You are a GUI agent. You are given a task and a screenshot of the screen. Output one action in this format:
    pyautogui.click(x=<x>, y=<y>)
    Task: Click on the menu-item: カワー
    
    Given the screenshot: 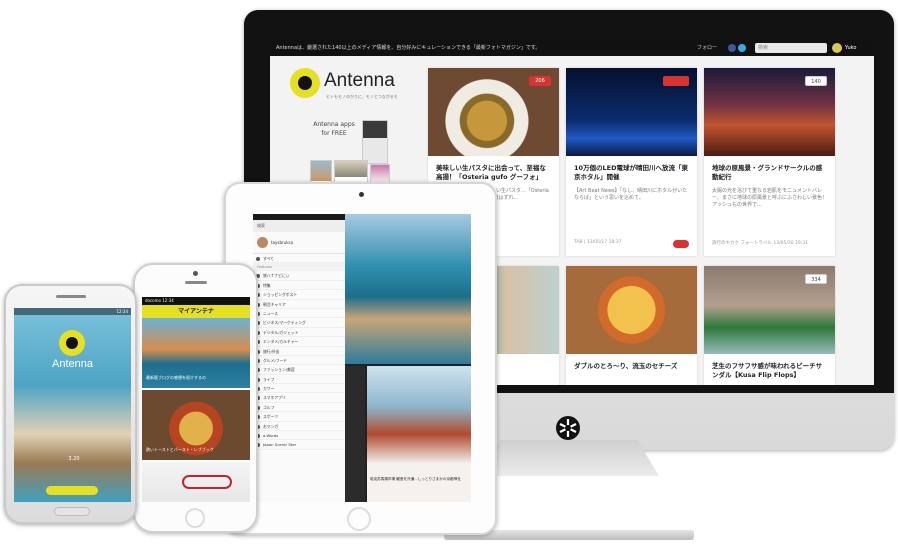 What is the action you would take?
    pyautogui.click(x=299, y=389)
    